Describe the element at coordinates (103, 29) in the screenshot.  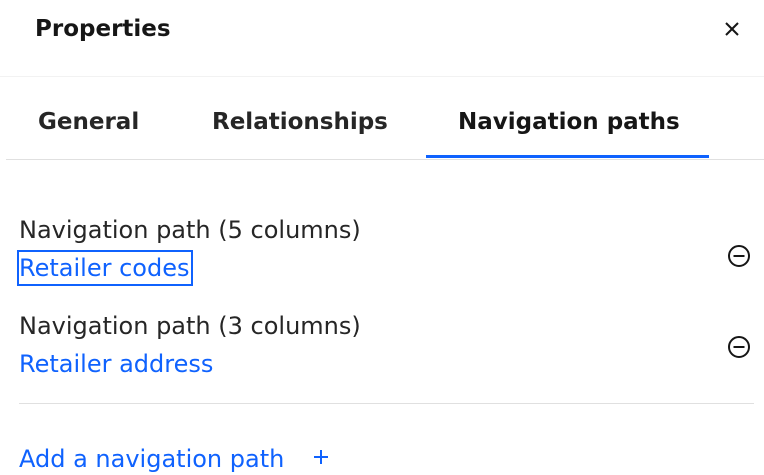
I see `panel-title: Properties` at that location.